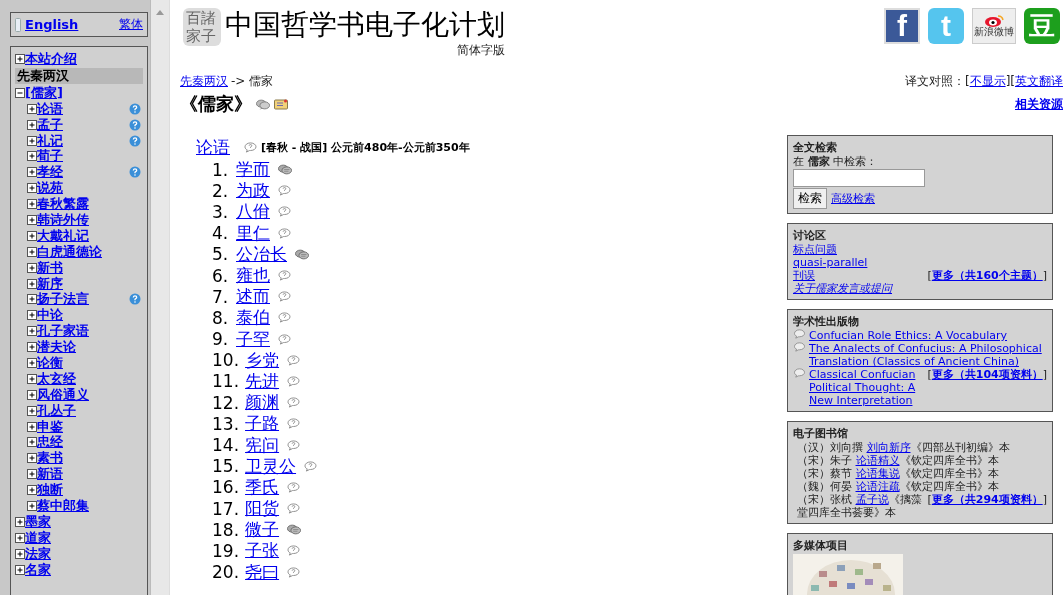 This screenshot has height=595, width=1063. Describe the element at coordinates (63, 394) in the screenshot. I see `tree-link: 风俗通义` at that location.